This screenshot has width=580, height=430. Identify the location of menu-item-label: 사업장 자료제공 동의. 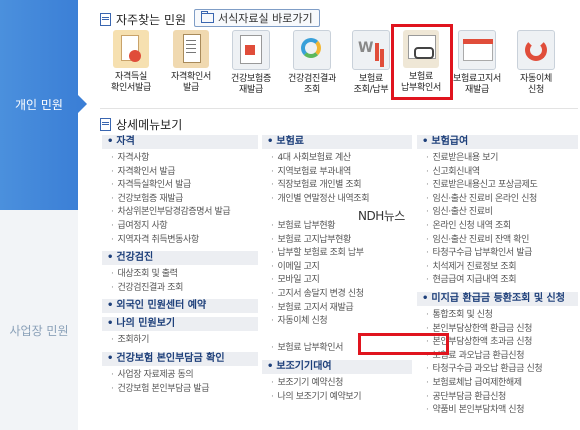
(155, 374).